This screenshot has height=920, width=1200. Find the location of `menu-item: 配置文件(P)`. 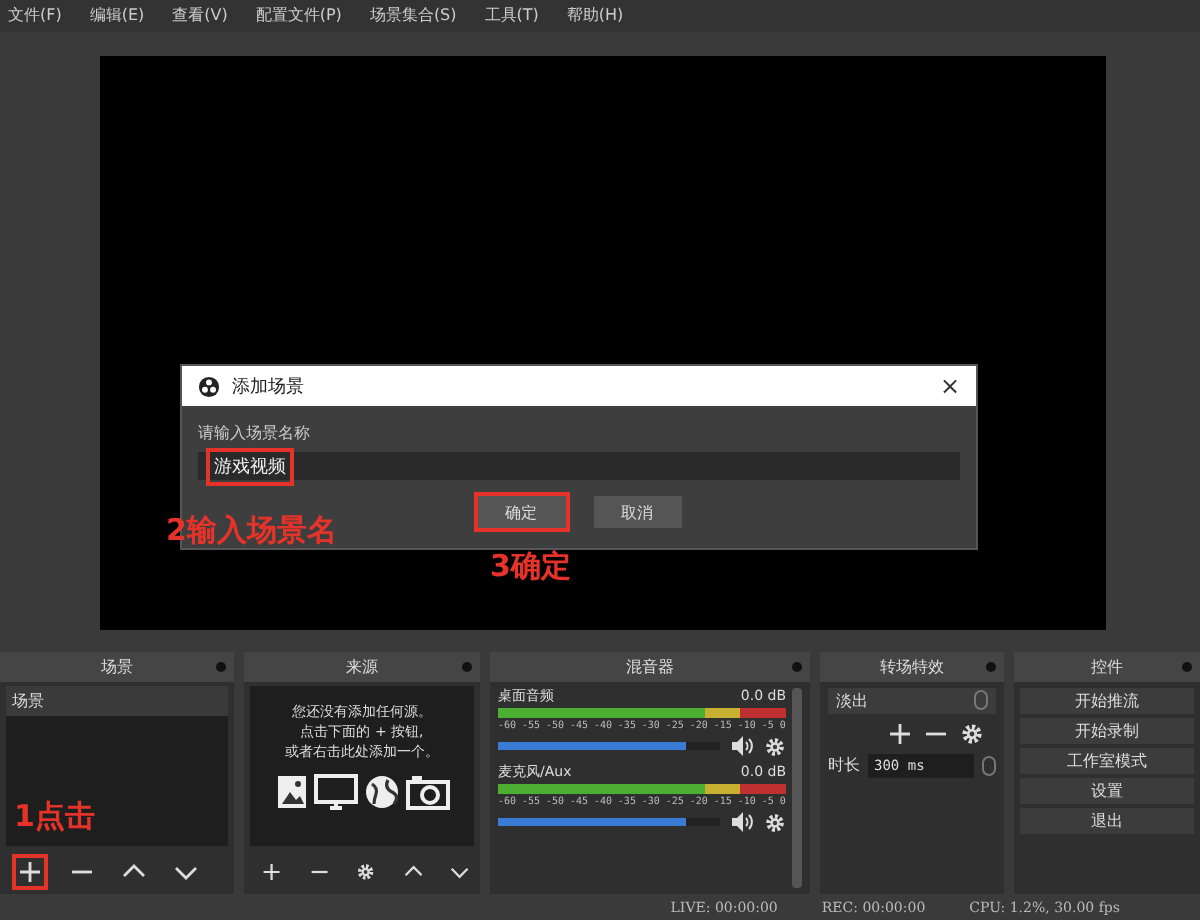

menu-item: 配置文件(P) is located at coordinates (298, 15).